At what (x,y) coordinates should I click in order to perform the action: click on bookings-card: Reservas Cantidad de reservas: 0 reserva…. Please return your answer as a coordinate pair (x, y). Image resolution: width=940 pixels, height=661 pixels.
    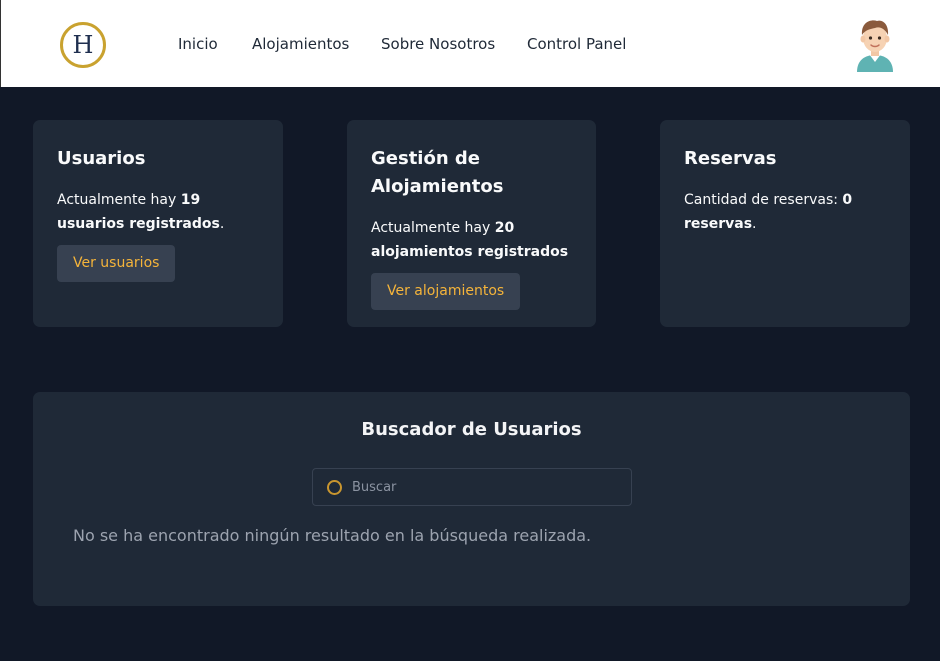
    Looking at the image, I should click on (785, 223).